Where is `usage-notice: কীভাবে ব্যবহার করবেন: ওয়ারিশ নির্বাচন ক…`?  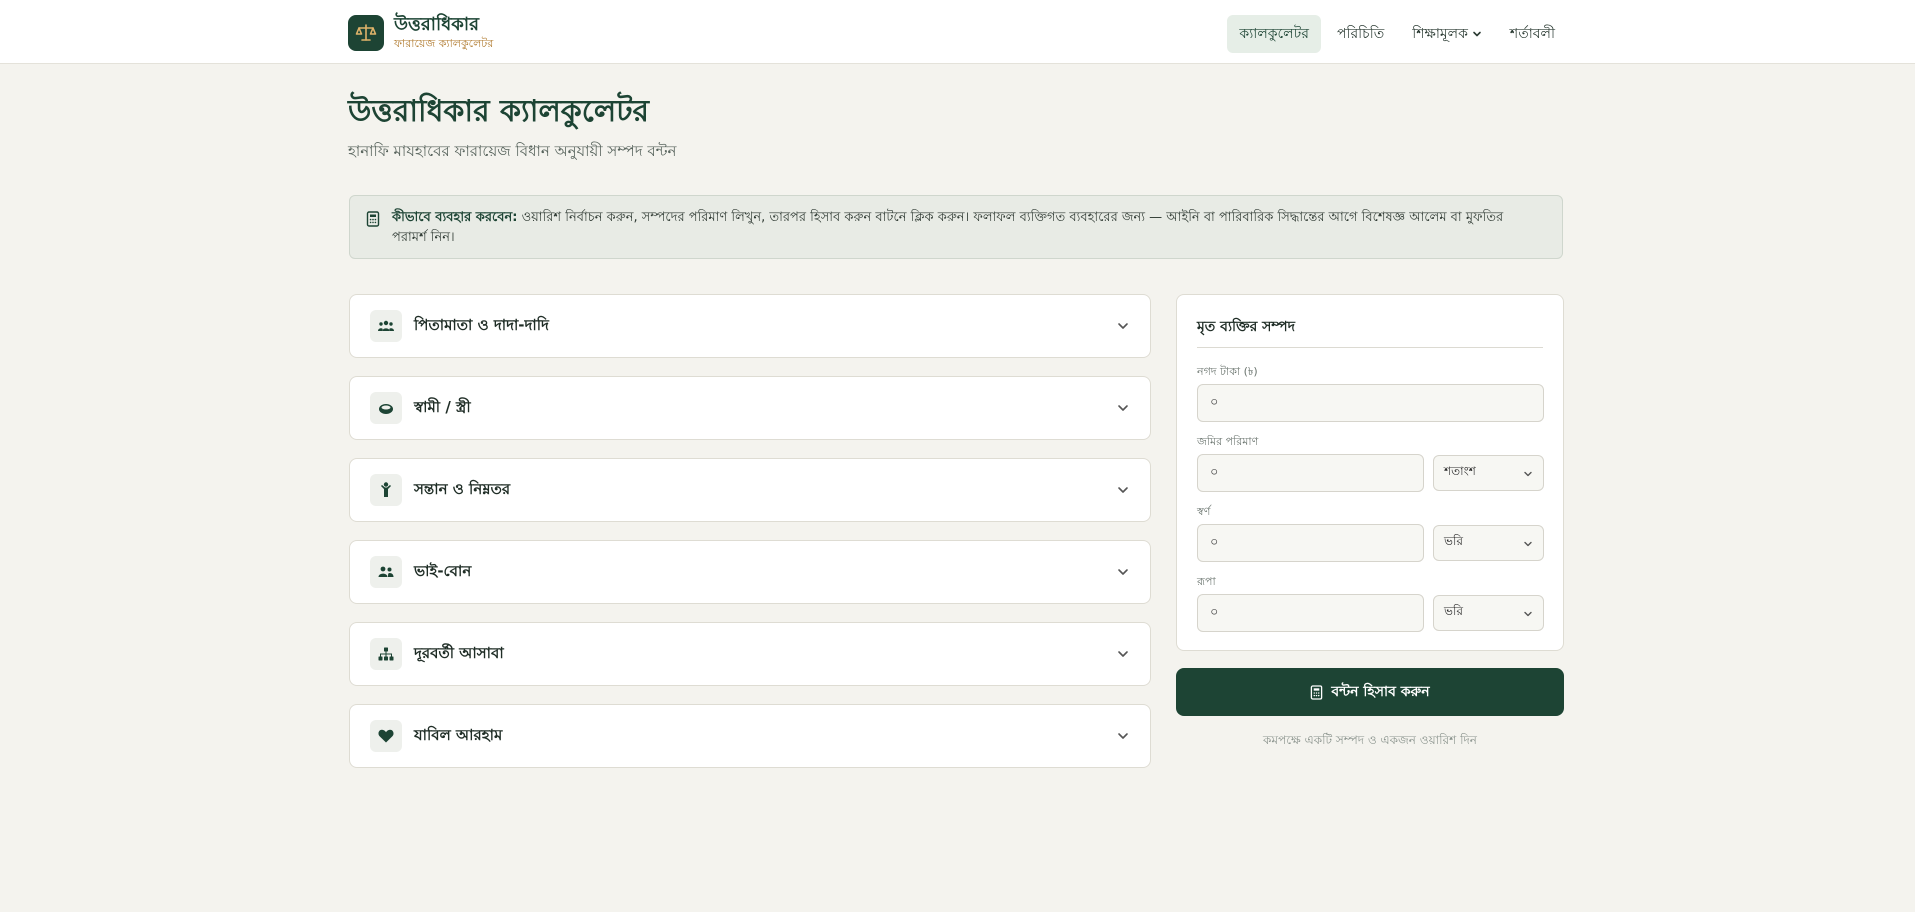
usage-notice: কীভাবে ব্যবহার করবেন: ওয়ারিশ নির্বাচন ক… is located at coordinates (956, 227).